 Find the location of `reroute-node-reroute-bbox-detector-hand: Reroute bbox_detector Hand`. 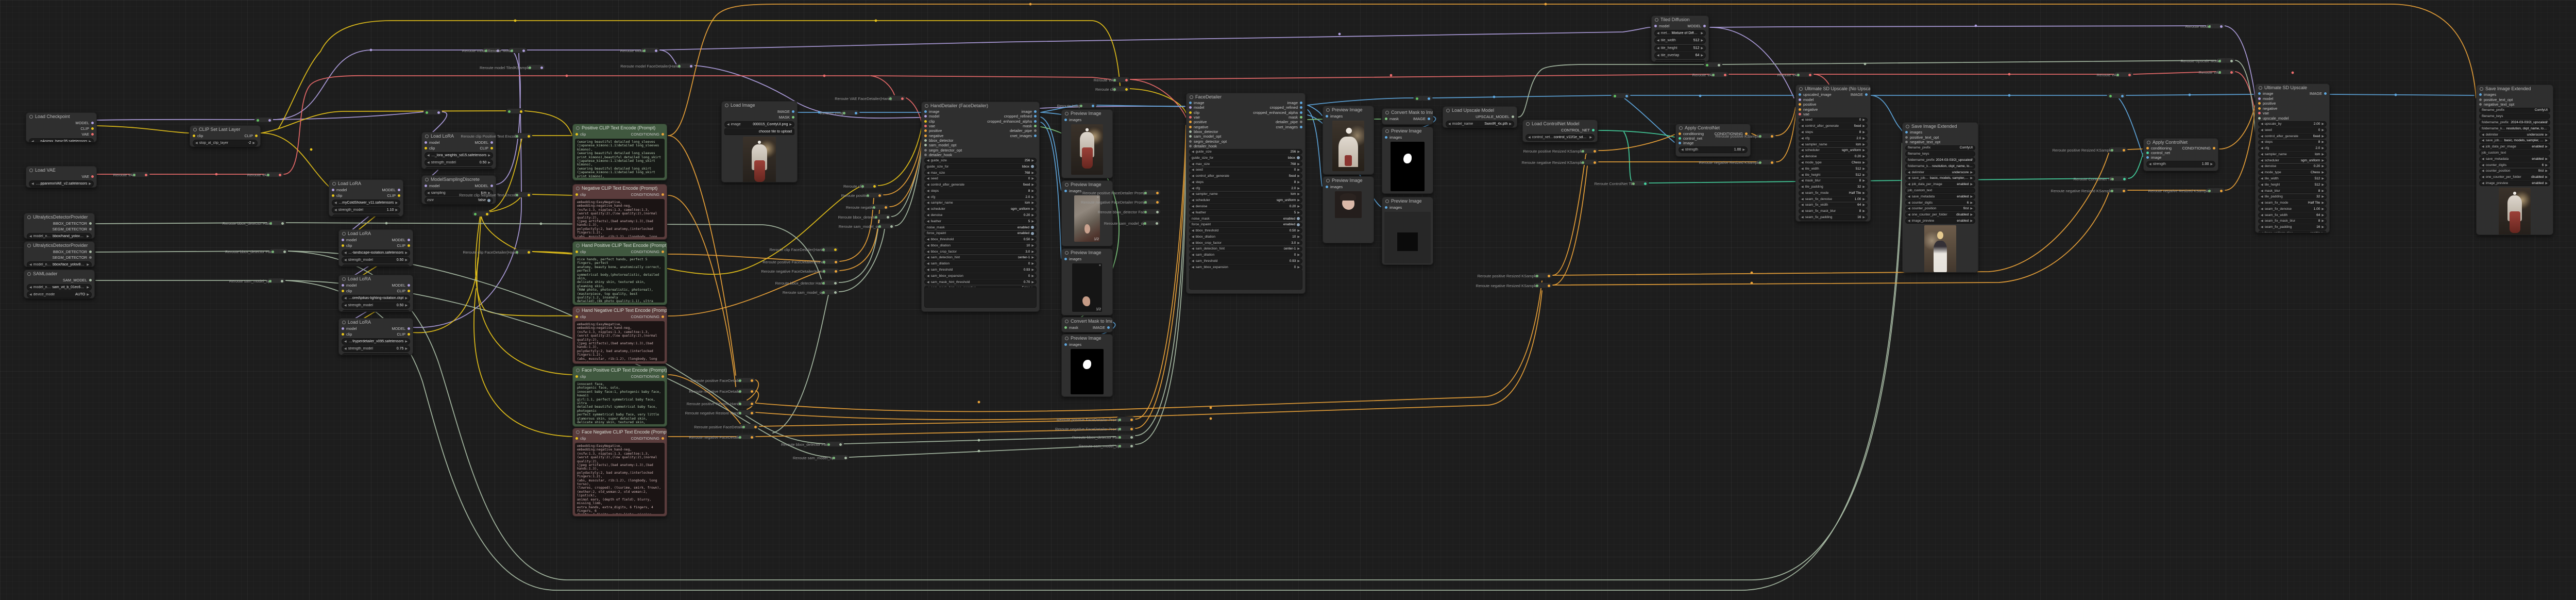

reroute-node-reroute-bbox-detector-hand: Reroute bbox_detector Hand is located at coordinates (254, 223).